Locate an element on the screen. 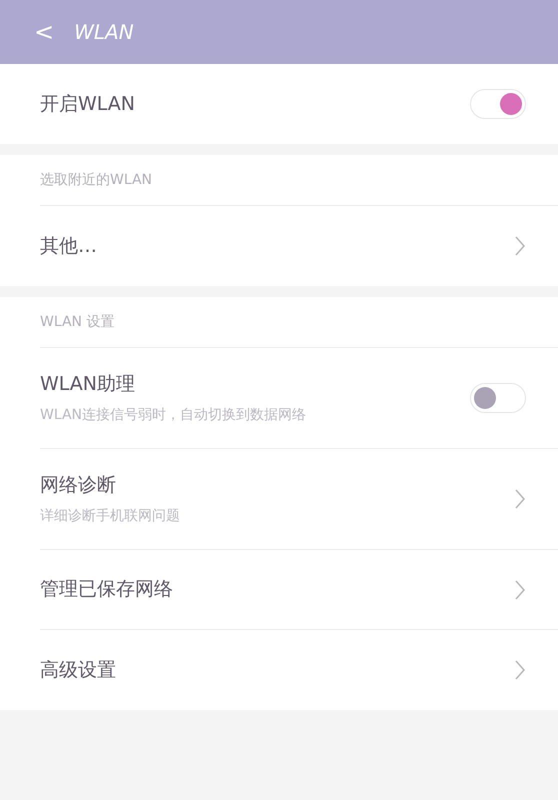  setting-label: 高级设置 is located at coordinates (78, 670).